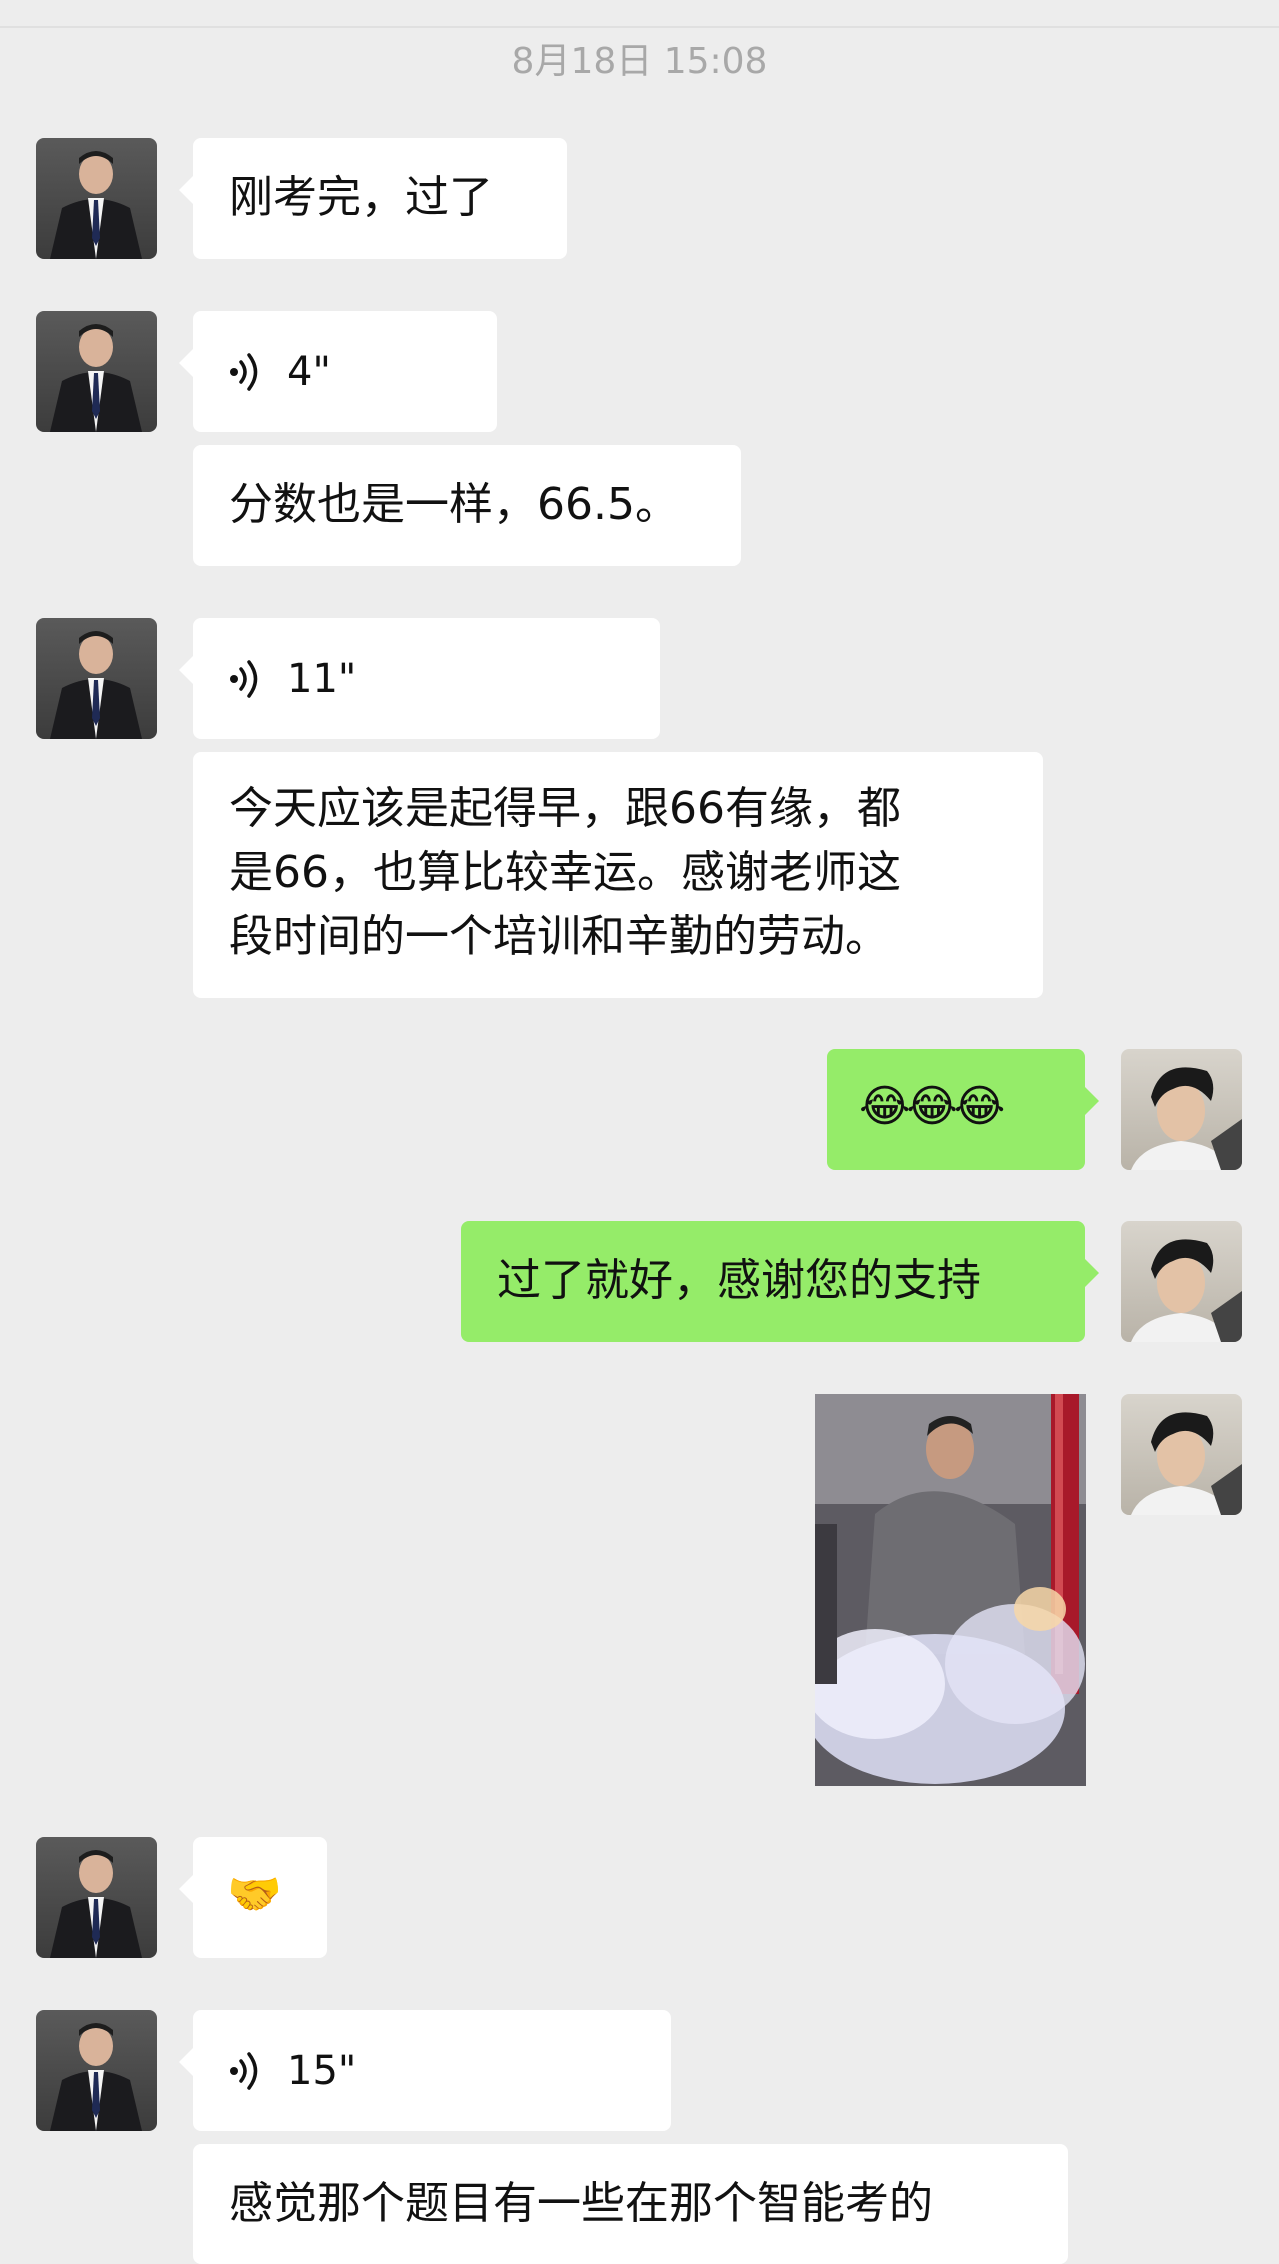 This screenshot has width=1279, height=2264. Describe the element at coordinates (425, 2070) in the screenshot. I see `voice-message-bubble: 15"` at that location.